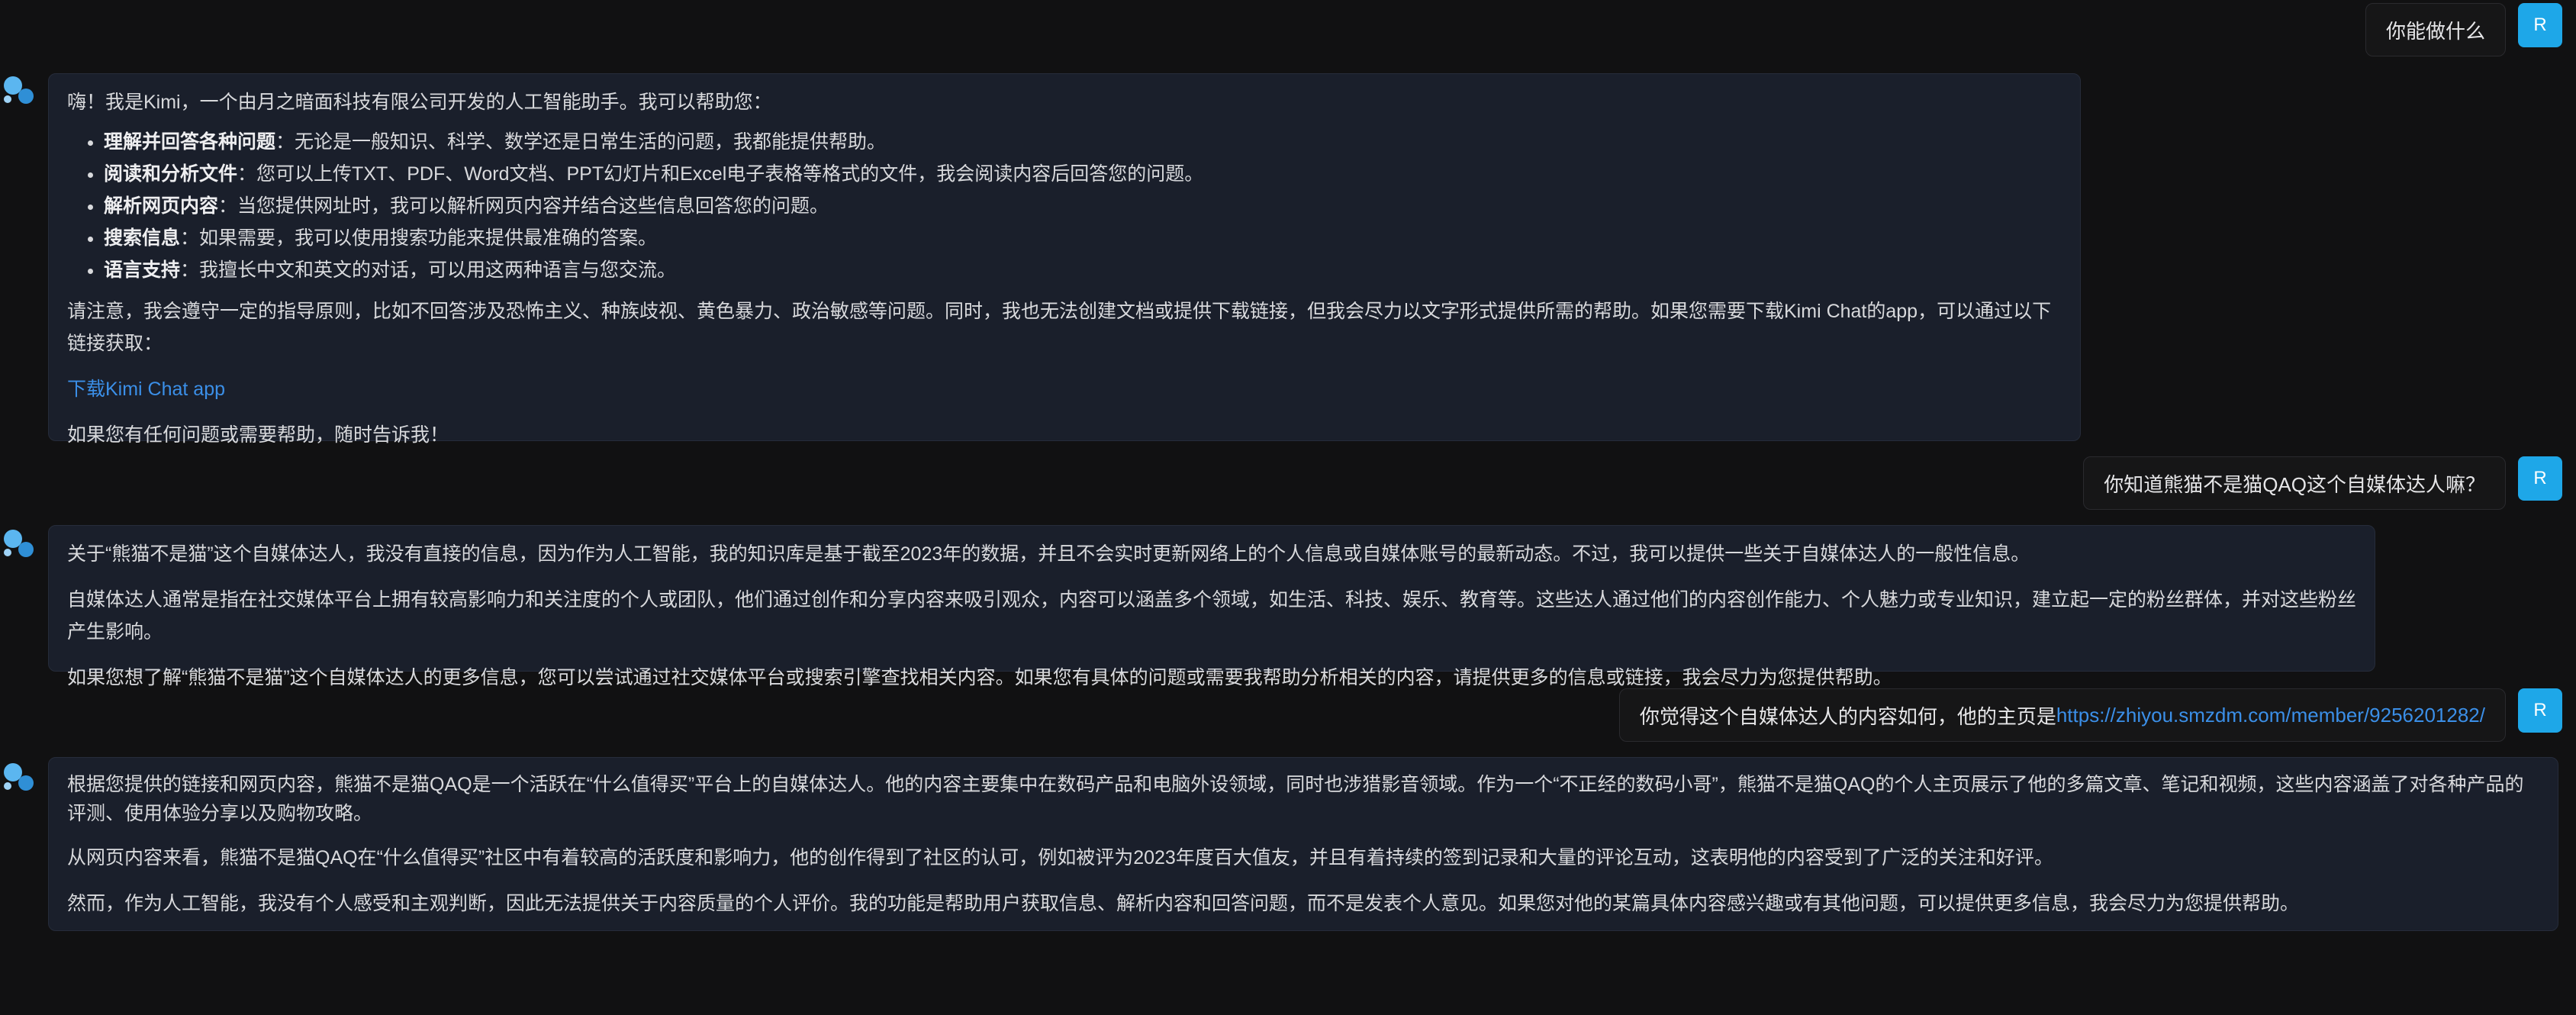 The height and width of the screenshot is (1015, 2576). I want to click on list-item: 搜索信息：如果需要，我可以使用搜索功能来提供最准确的答案。, so click(1083, 238).